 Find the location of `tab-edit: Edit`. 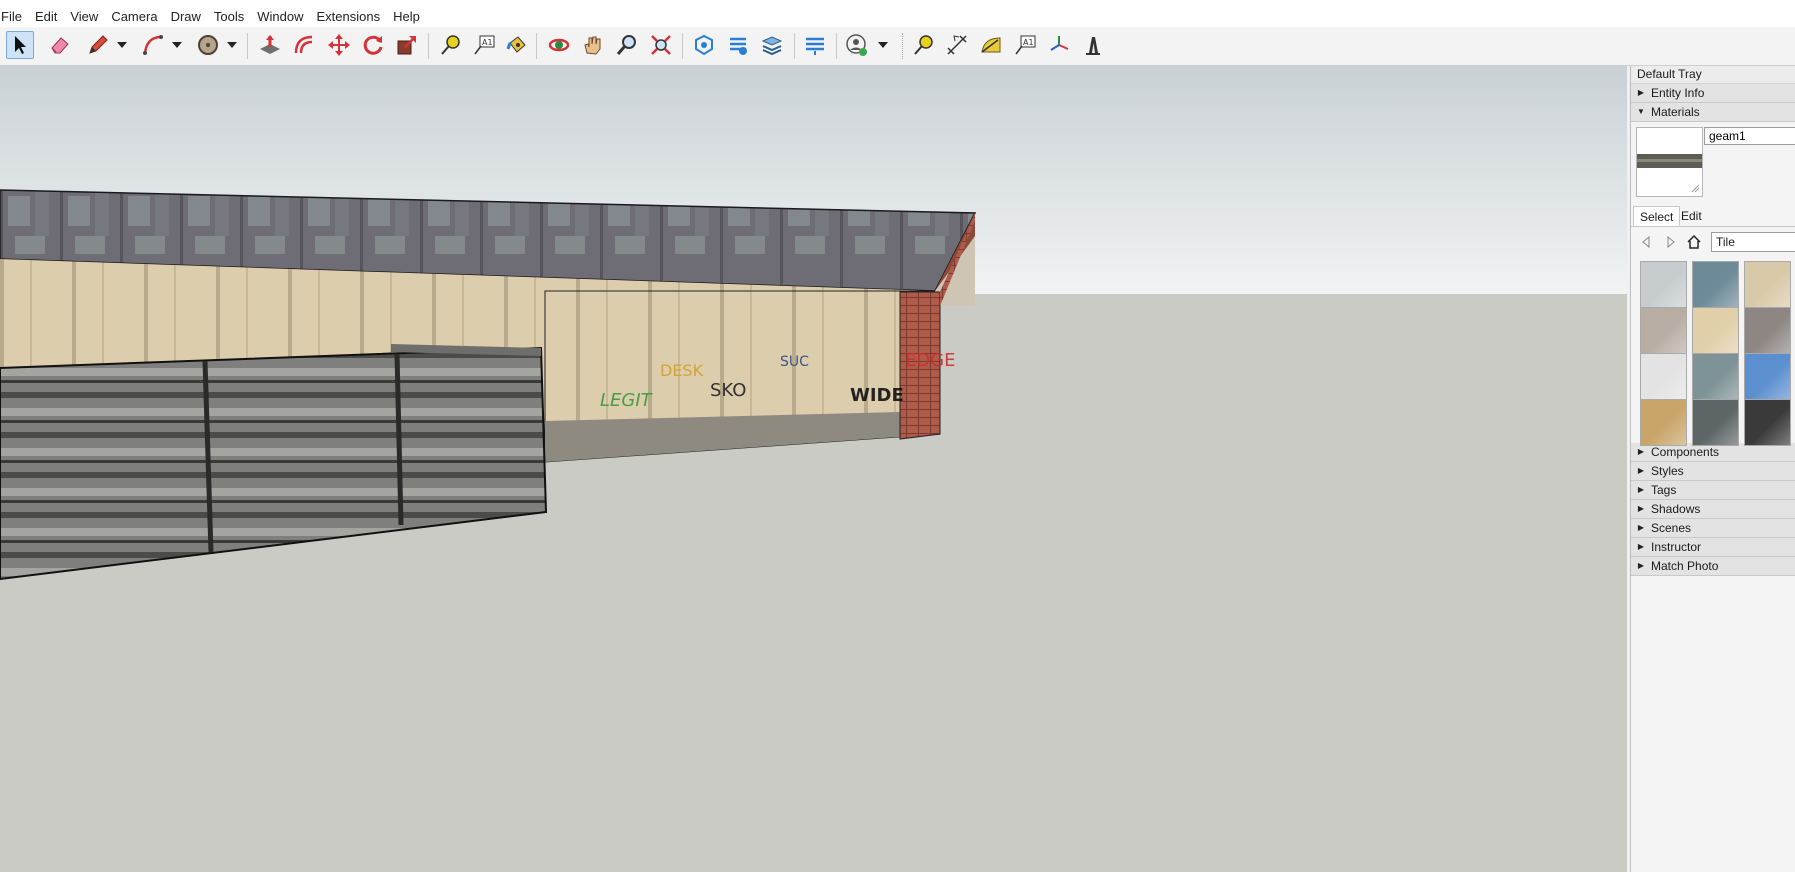

tab-edit: Edit is located at coordinates (1691, 216).